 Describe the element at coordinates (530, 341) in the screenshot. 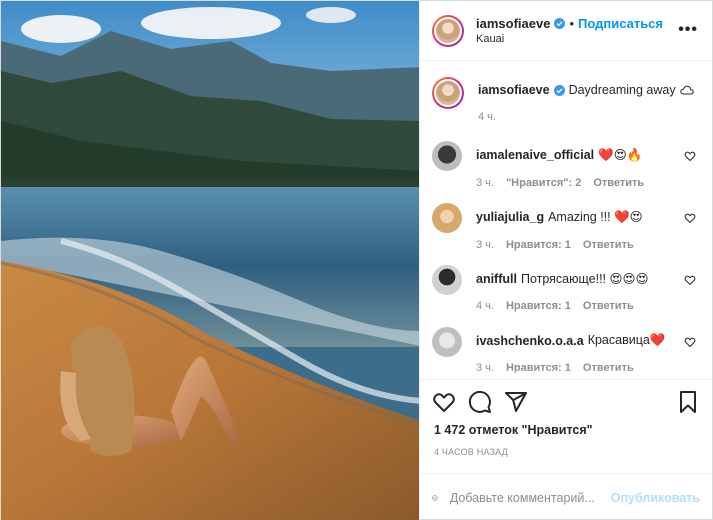

I see `comment-username: ivashchenko.o.a.a` at that location.